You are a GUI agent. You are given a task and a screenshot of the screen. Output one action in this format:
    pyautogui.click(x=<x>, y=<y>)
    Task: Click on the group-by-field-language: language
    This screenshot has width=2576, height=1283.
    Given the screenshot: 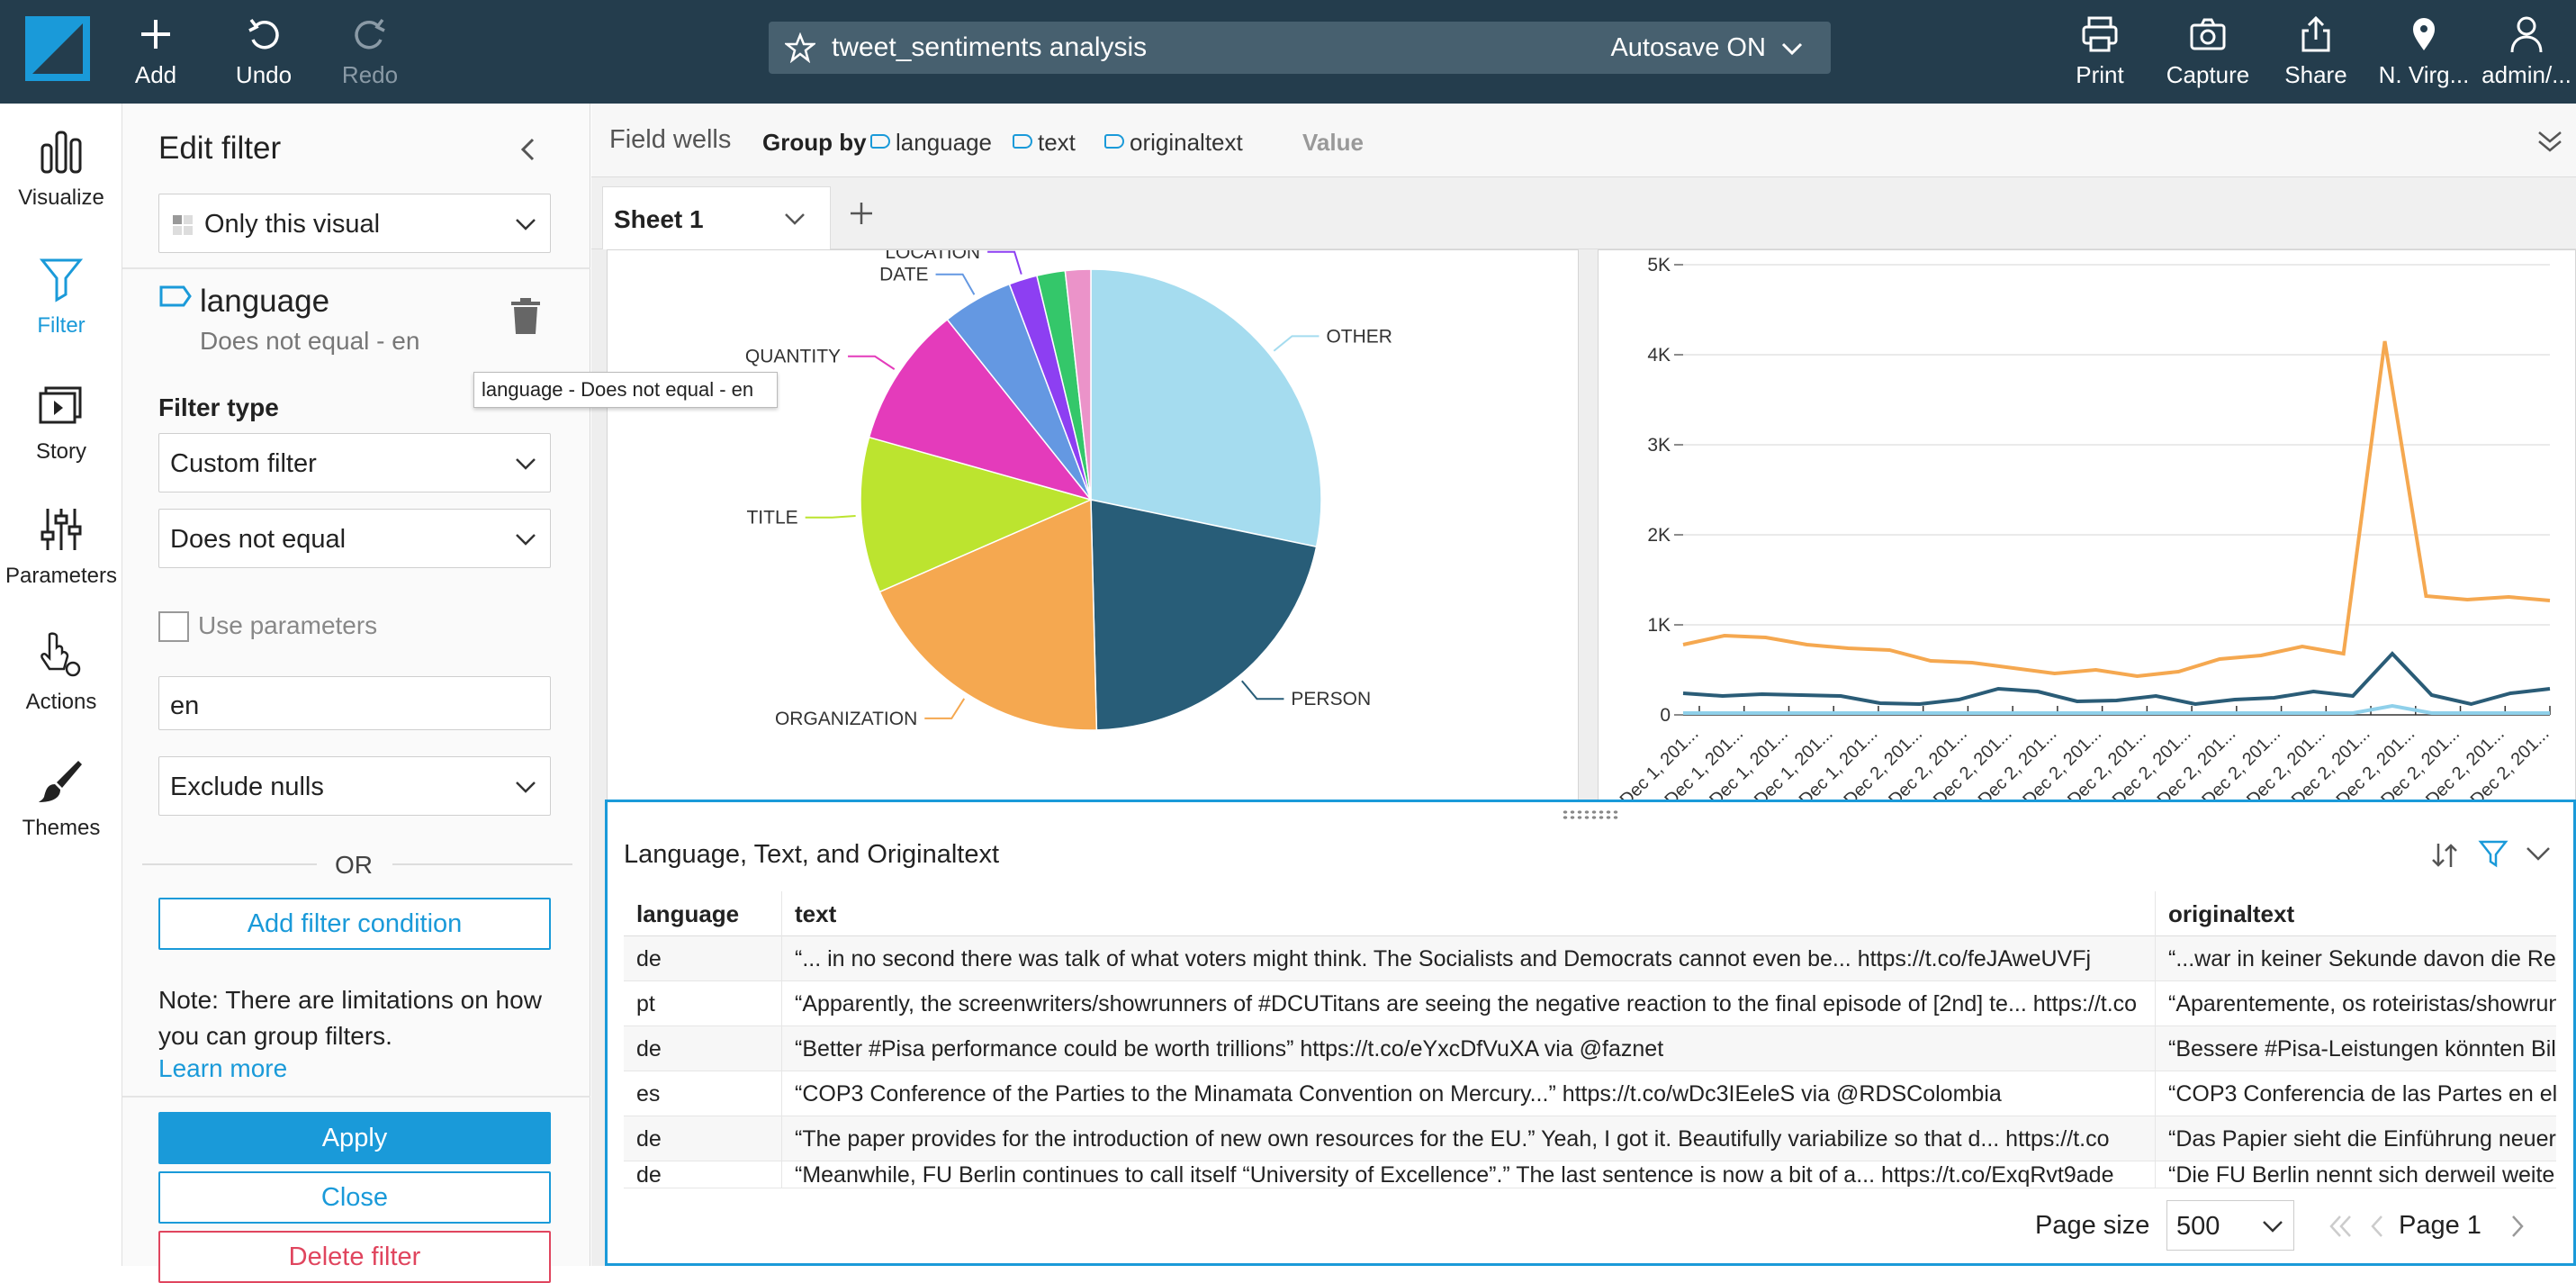 What is the action you would take?
    pyautogui.click(x=931, y=143)
    